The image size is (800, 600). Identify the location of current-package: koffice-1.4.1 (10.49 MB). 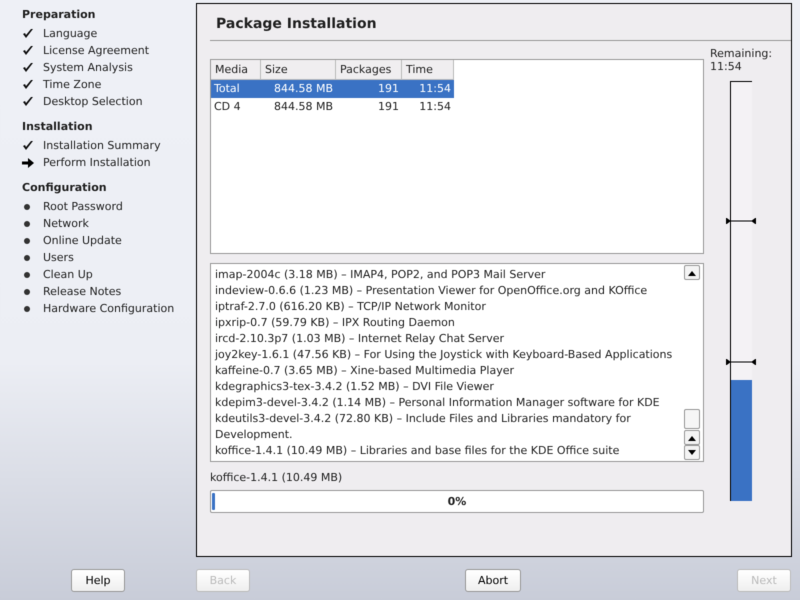
(277, 478).